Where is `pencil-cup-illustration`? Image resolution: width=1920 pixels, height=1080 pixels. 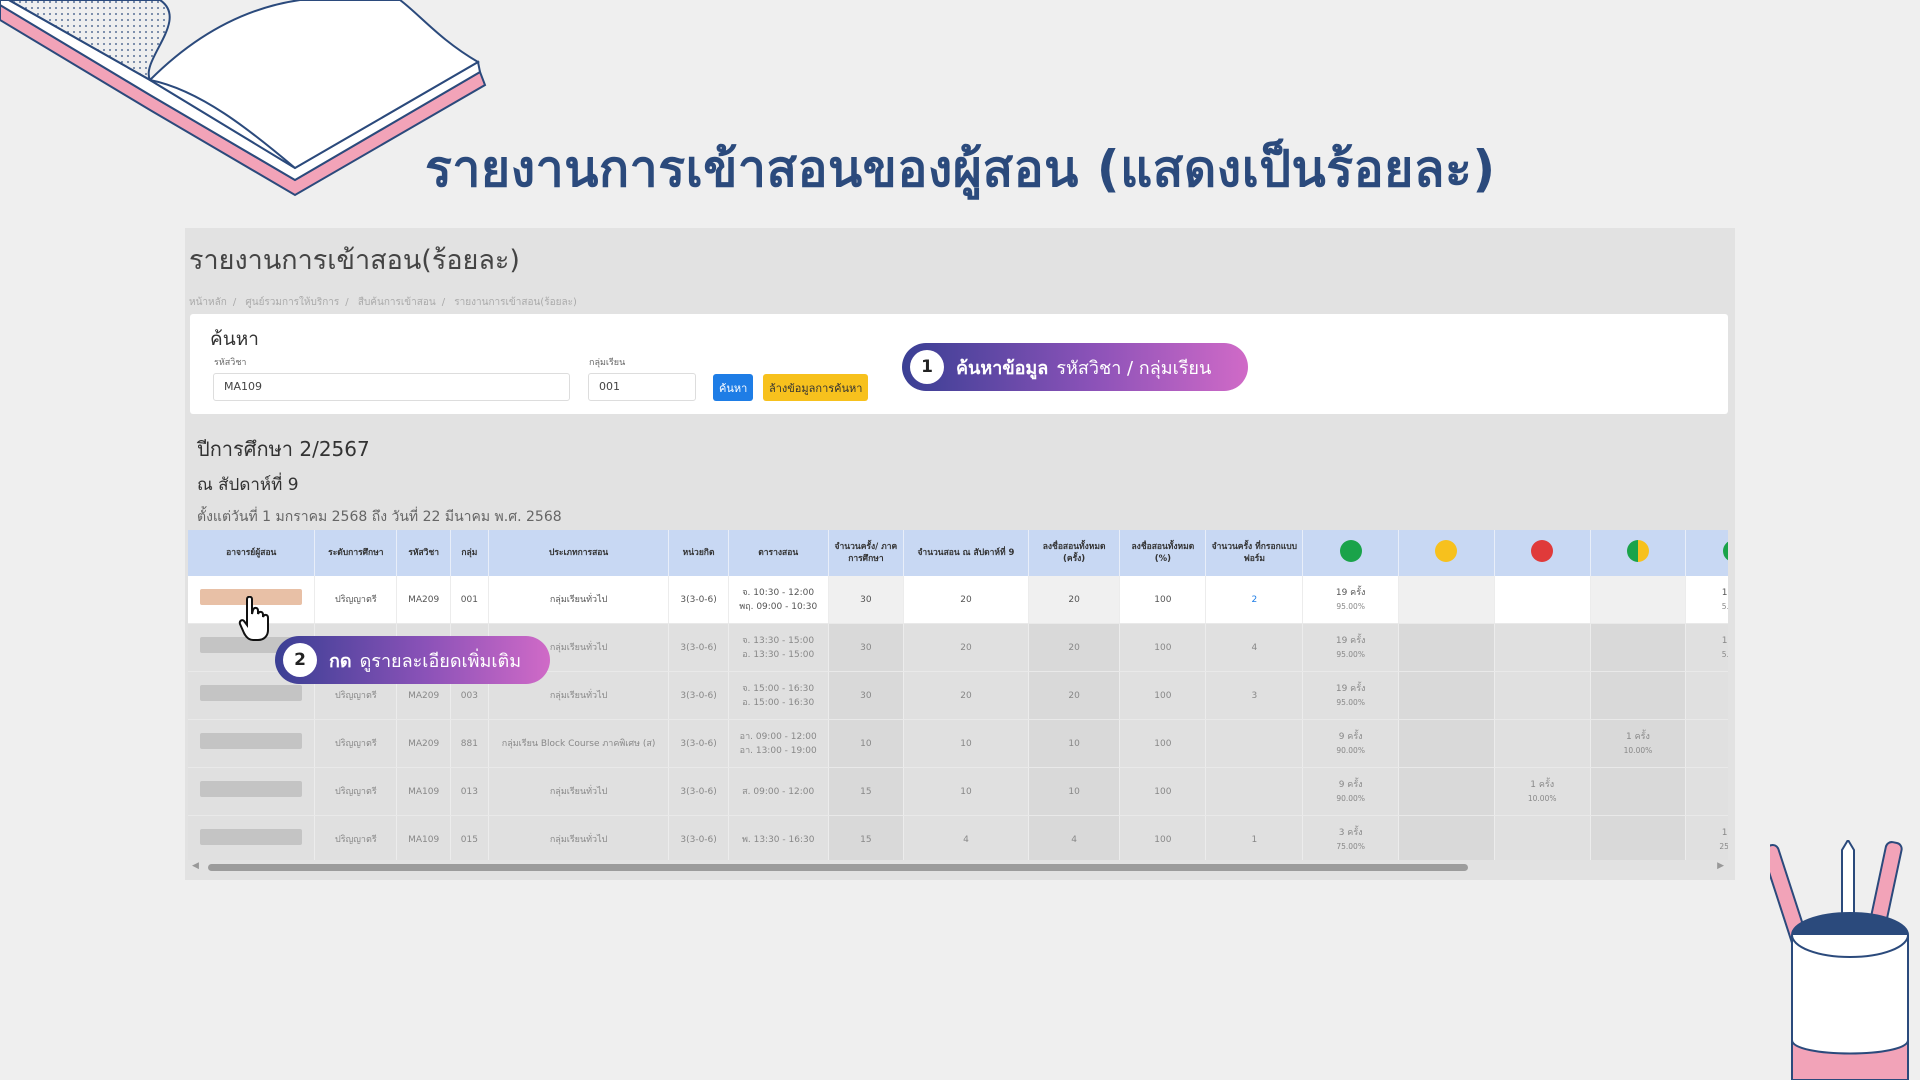 pencil-cup-illustration is located at coordinates (1839, 960).